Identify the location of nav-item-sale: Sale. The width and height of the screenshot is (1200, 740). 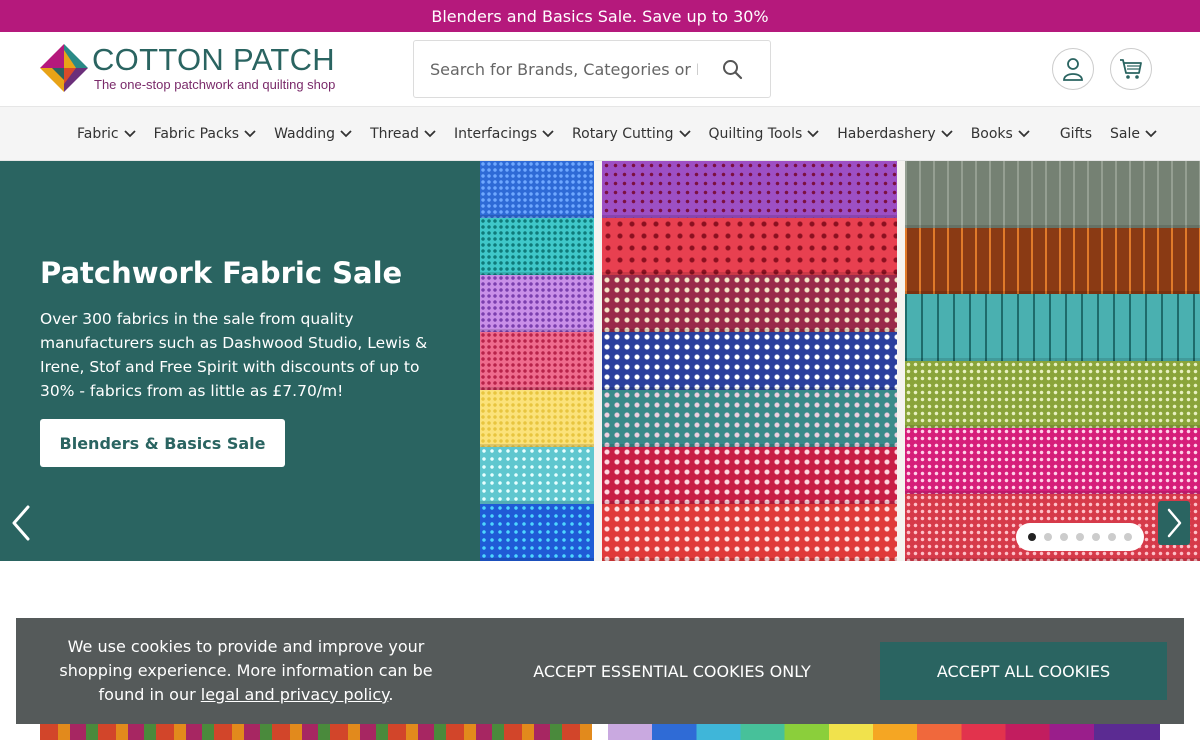
(1133, 134).